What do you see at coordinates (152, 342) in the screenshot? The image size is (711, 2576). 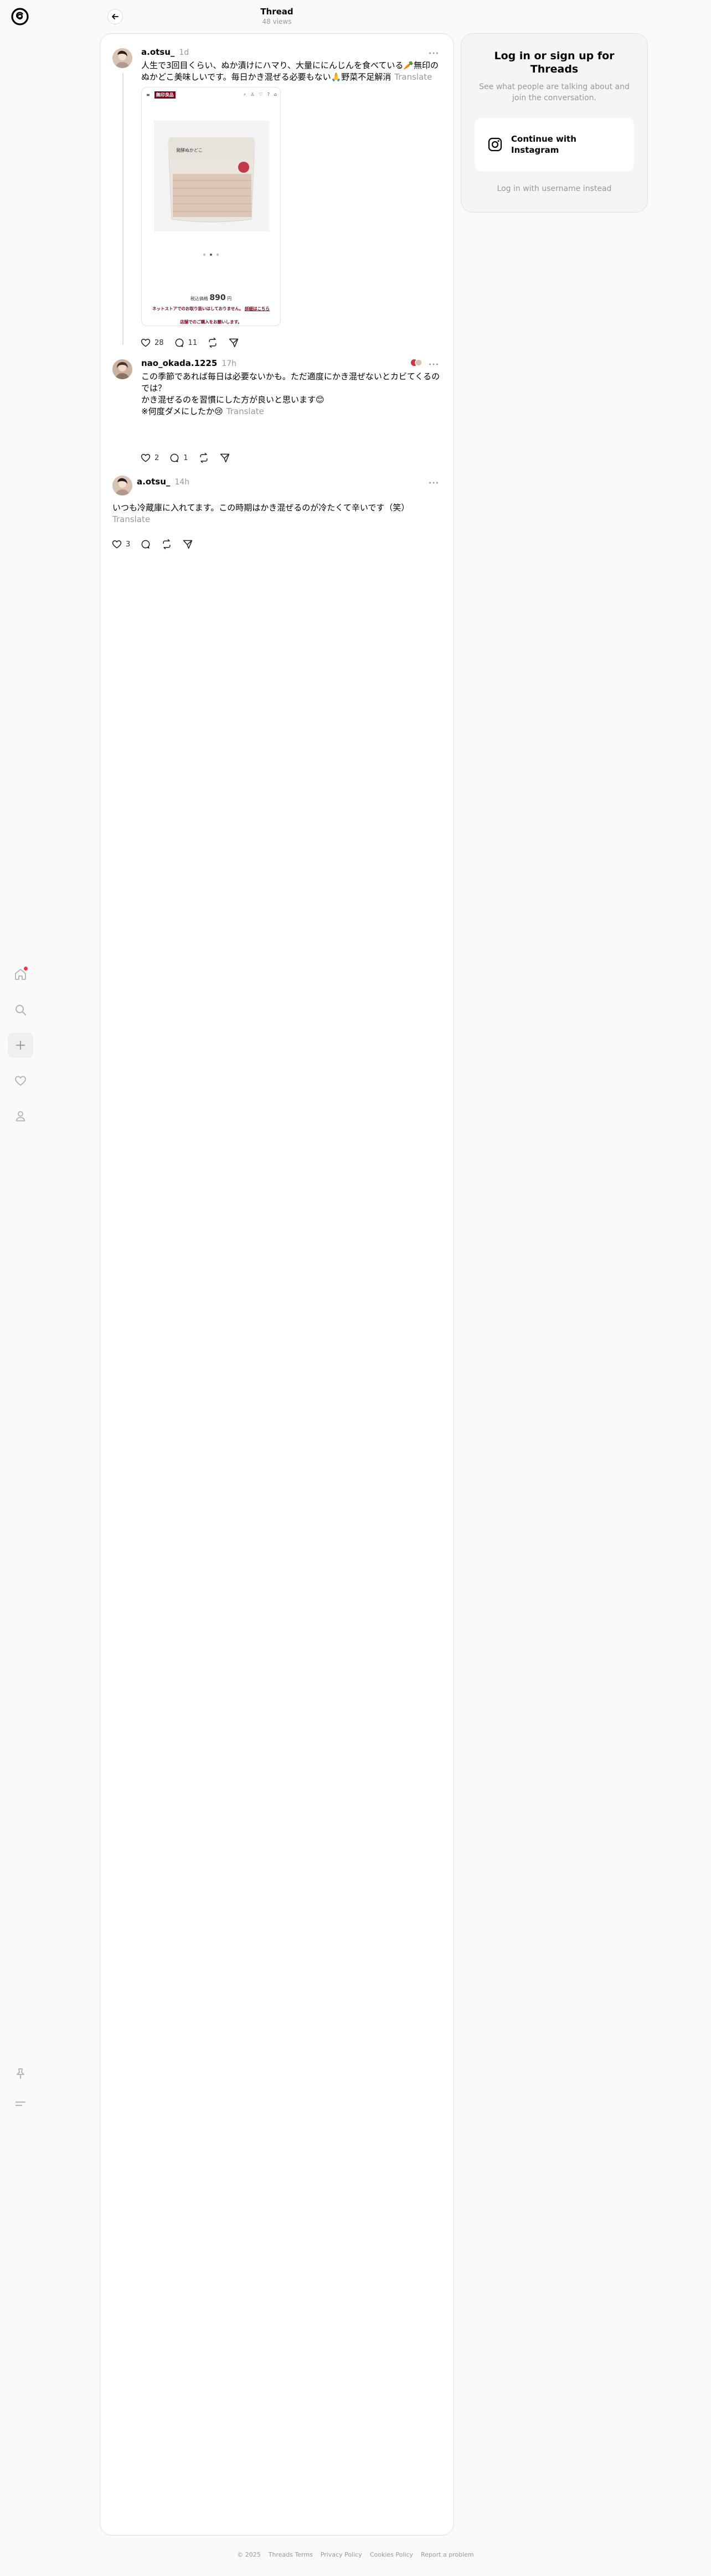 I see `like-button: 28` at bounding box center [152, 342].